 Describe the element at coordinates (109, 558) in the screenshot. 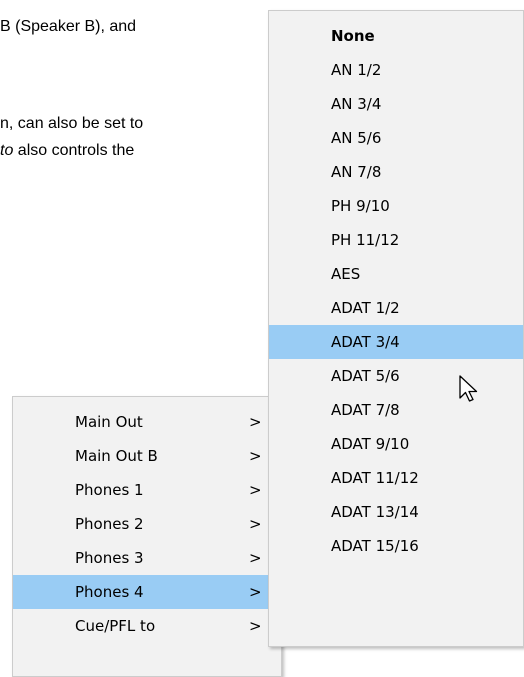

I see `menu-item-label: Phones 3` at that location.